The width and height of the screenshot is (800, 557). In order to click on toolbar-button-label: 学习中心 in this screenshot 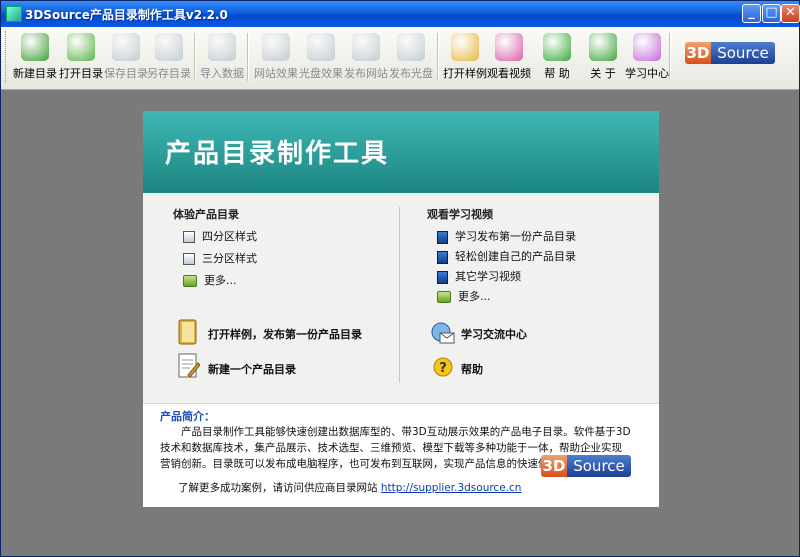, I will do `click(647, 73)`.